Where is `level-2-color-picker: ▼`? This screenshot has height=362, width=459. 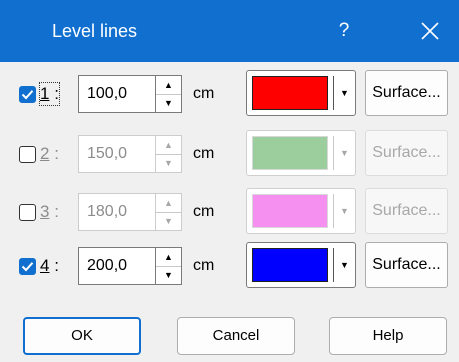
level-2-color-picker: ▼ is located at coordinates (301, 153).